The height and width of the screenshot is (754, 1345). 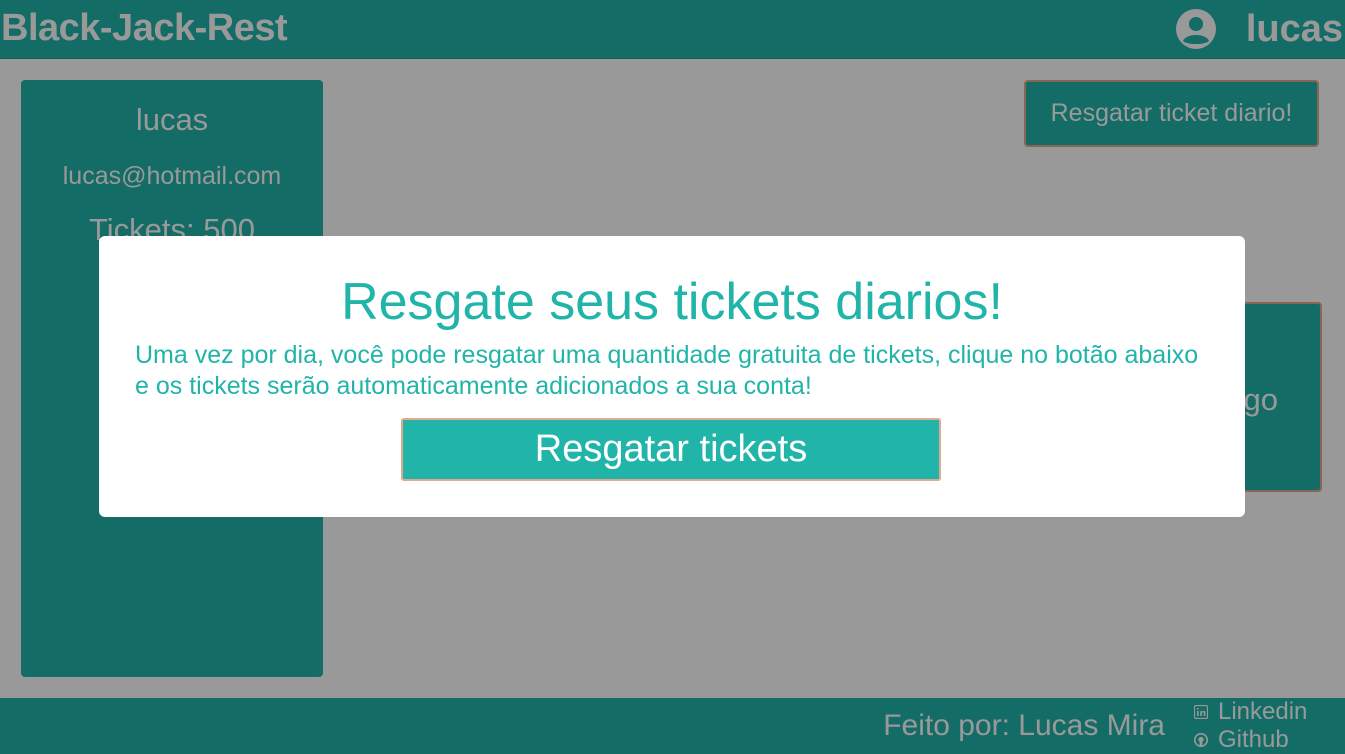 What do you see at coordinates (672, 302) in the screenshot?
I see `modal-title: Resgate seus tickets diarios!` at bounding box center [672, 302].